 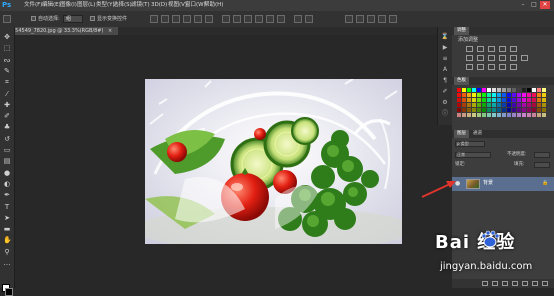 I want to click on menu-item-10: 帮助(H), so click(x=213, y=5).